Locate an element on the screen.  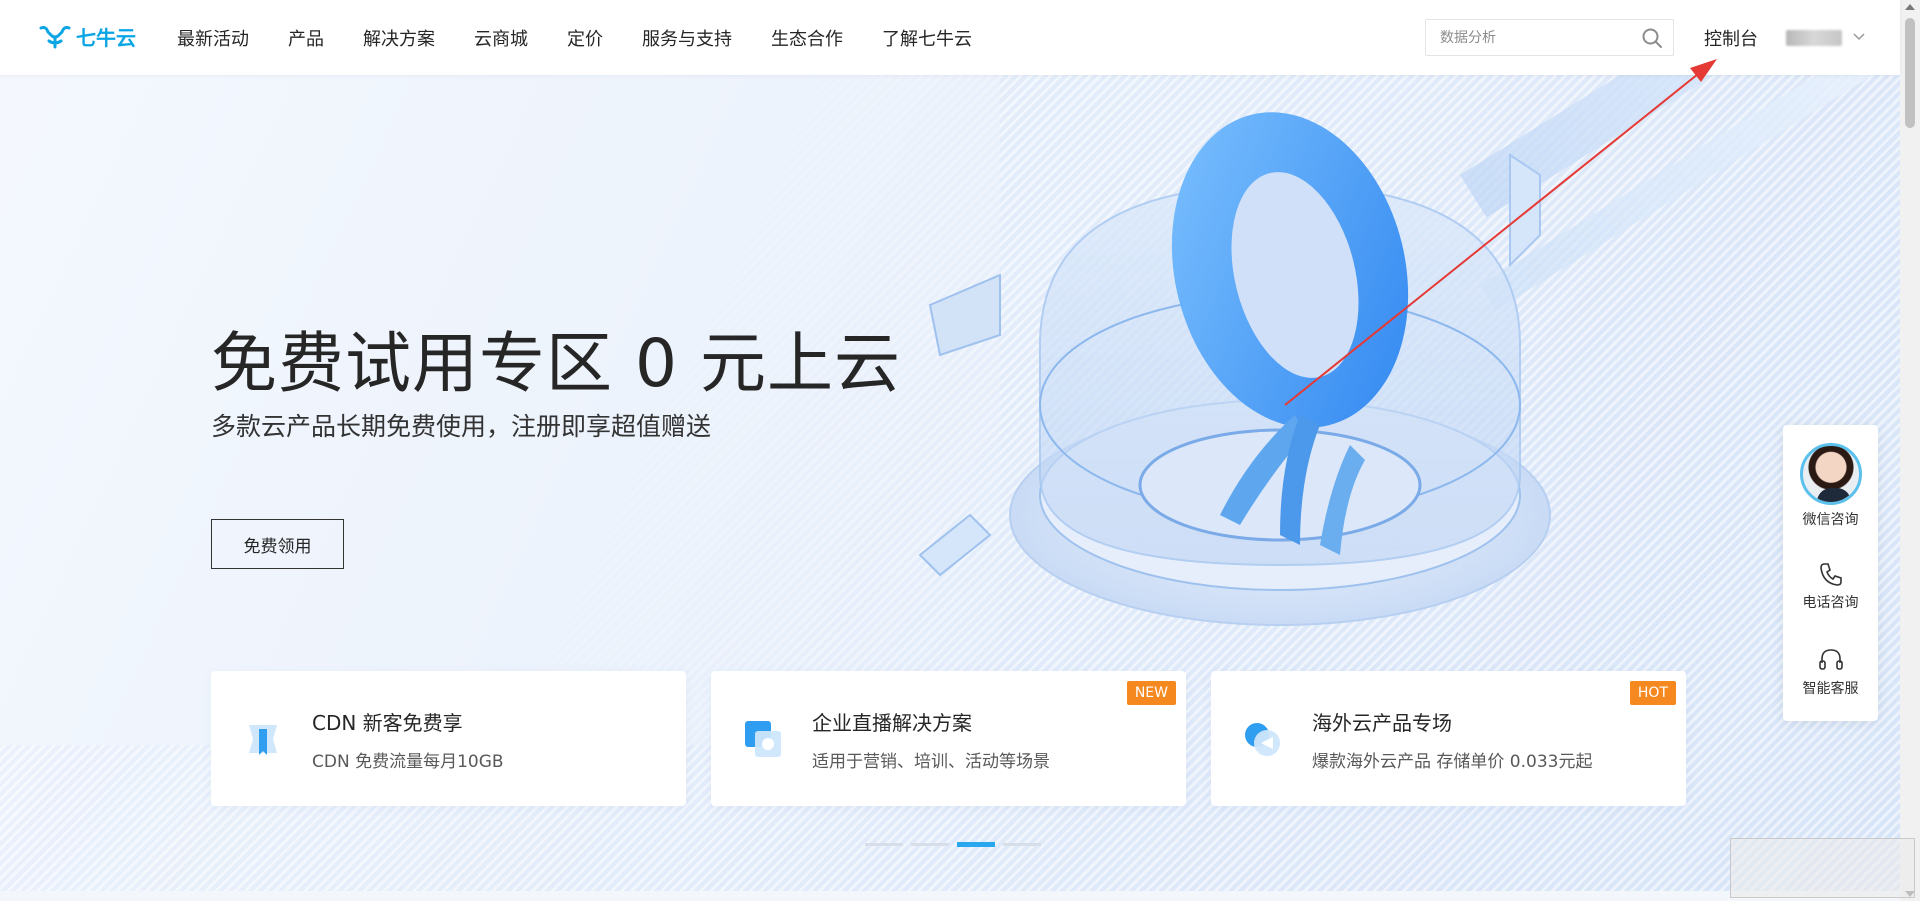
nav-item-pricing: 定价 is located at coordinates (585, 38).